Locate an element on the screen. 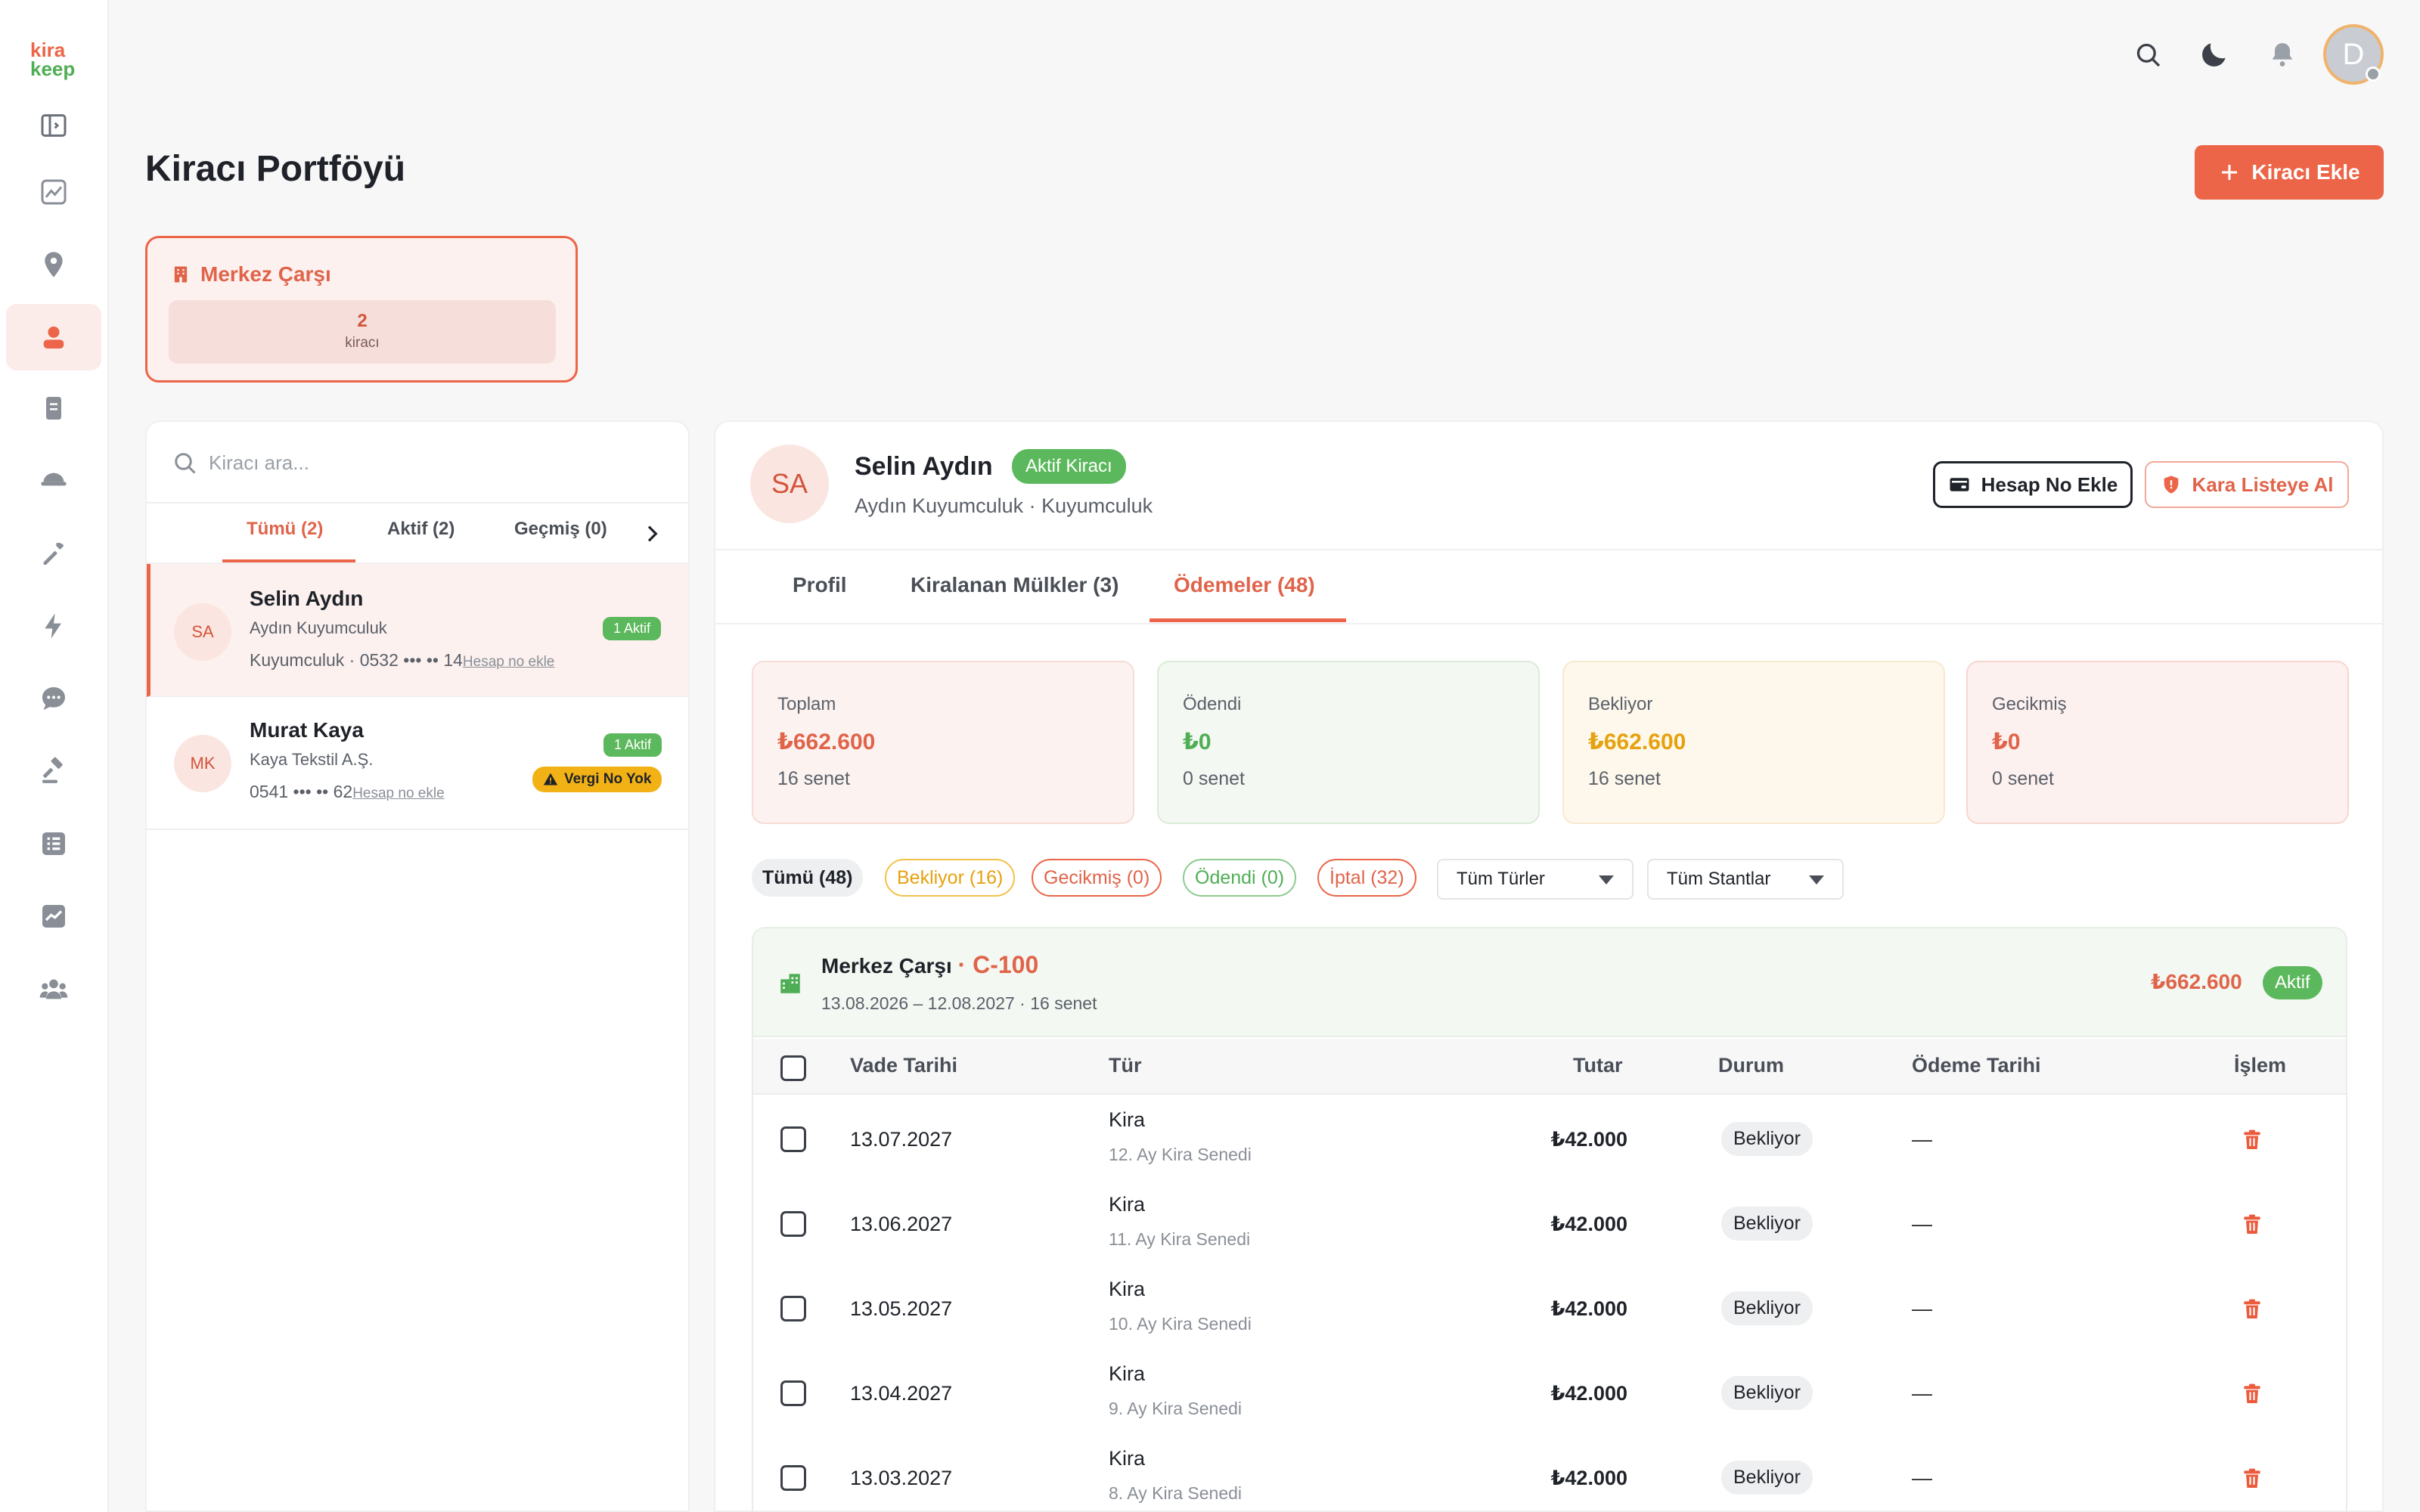  chevron-right-icon is located at coordinates (652, 534).